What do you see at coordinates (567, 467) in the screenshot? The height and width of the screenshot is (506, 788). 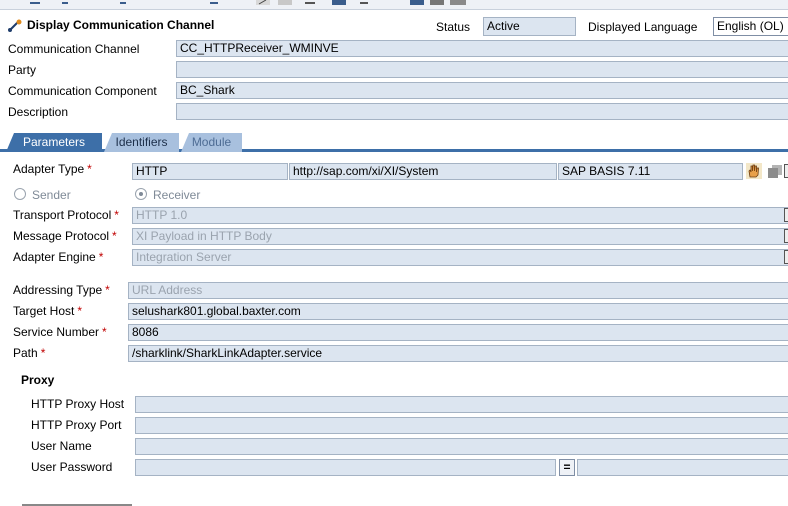 I see `equals-icon: =` at bounding box center [567, 467].